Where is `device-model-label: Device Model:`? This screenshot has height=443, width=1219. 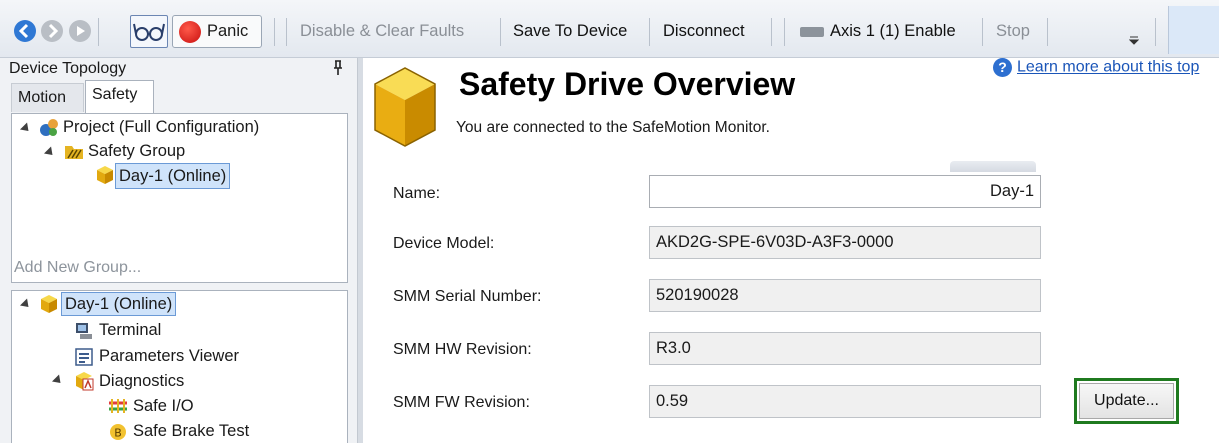
device-model-label: Device Model: is located at coordinates (444, 243).